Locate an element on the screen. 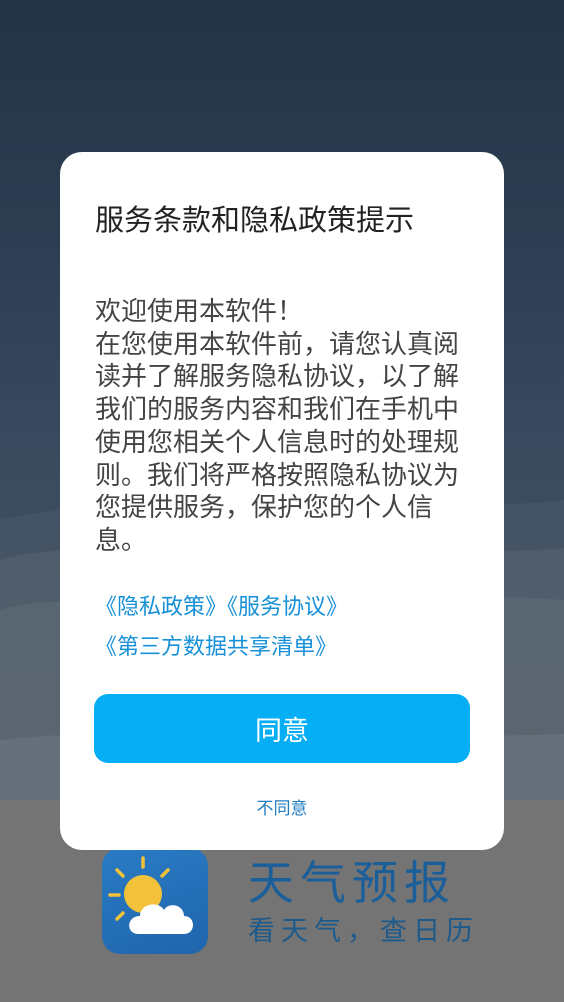  third-party-data-list-link: 《第三方数据共享清单》 is located at coordinates (216, 647).